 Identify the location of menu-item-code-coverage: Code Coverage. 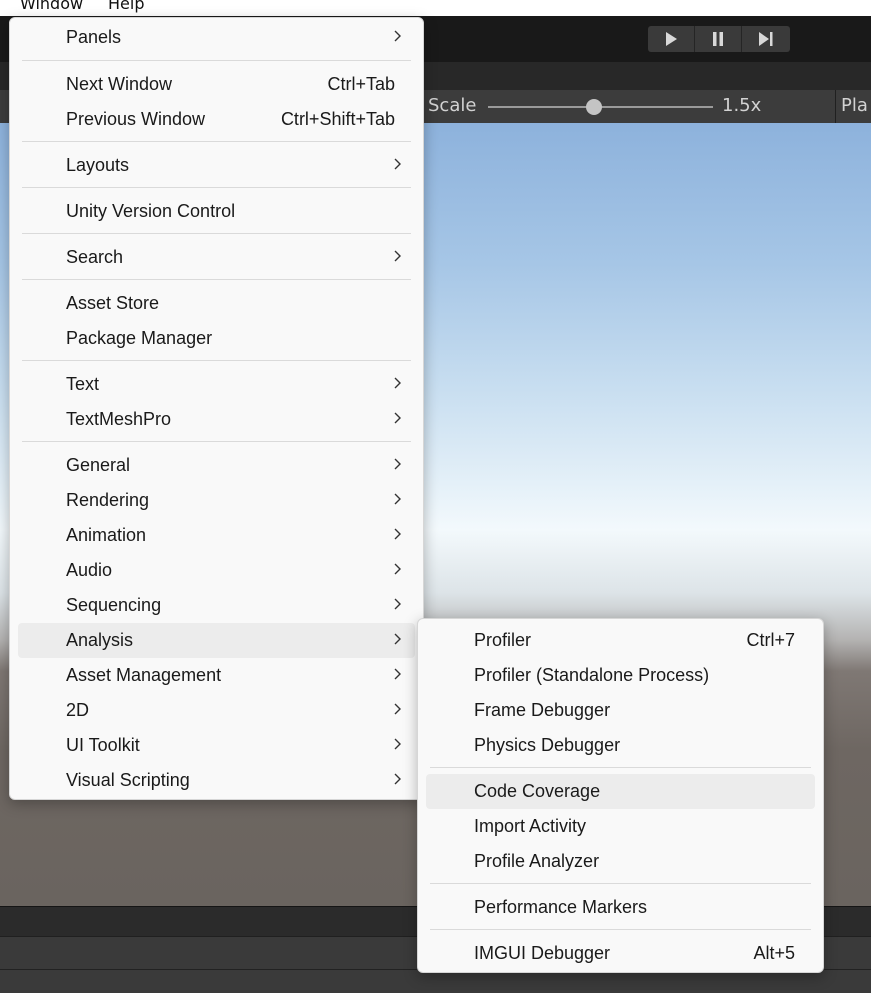
(620, 791).